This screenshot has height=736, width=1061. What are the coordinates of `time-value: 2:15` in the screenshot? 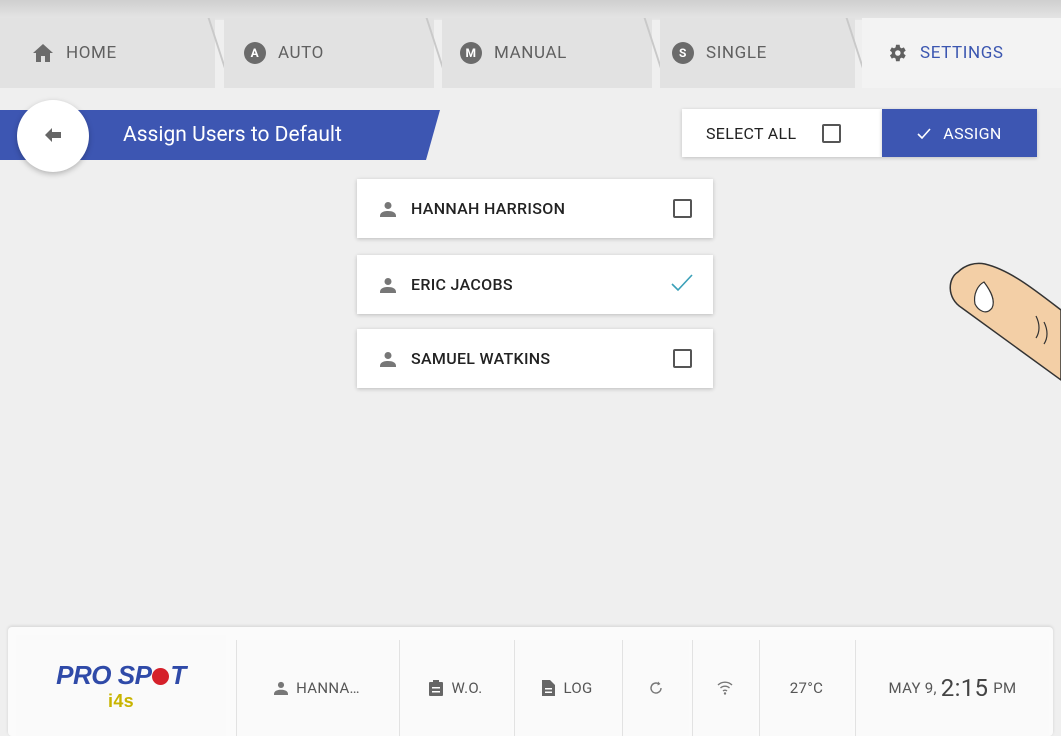 It's located at (964, 688).